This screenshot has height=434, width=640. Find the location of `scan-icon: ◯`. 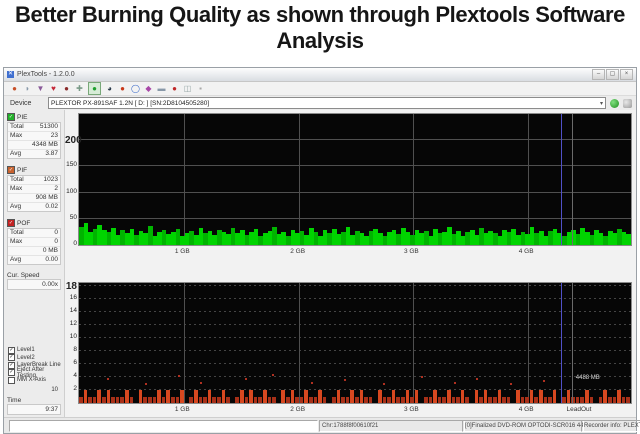

scan-icon: ◯ is located at coordinates (135, 88).